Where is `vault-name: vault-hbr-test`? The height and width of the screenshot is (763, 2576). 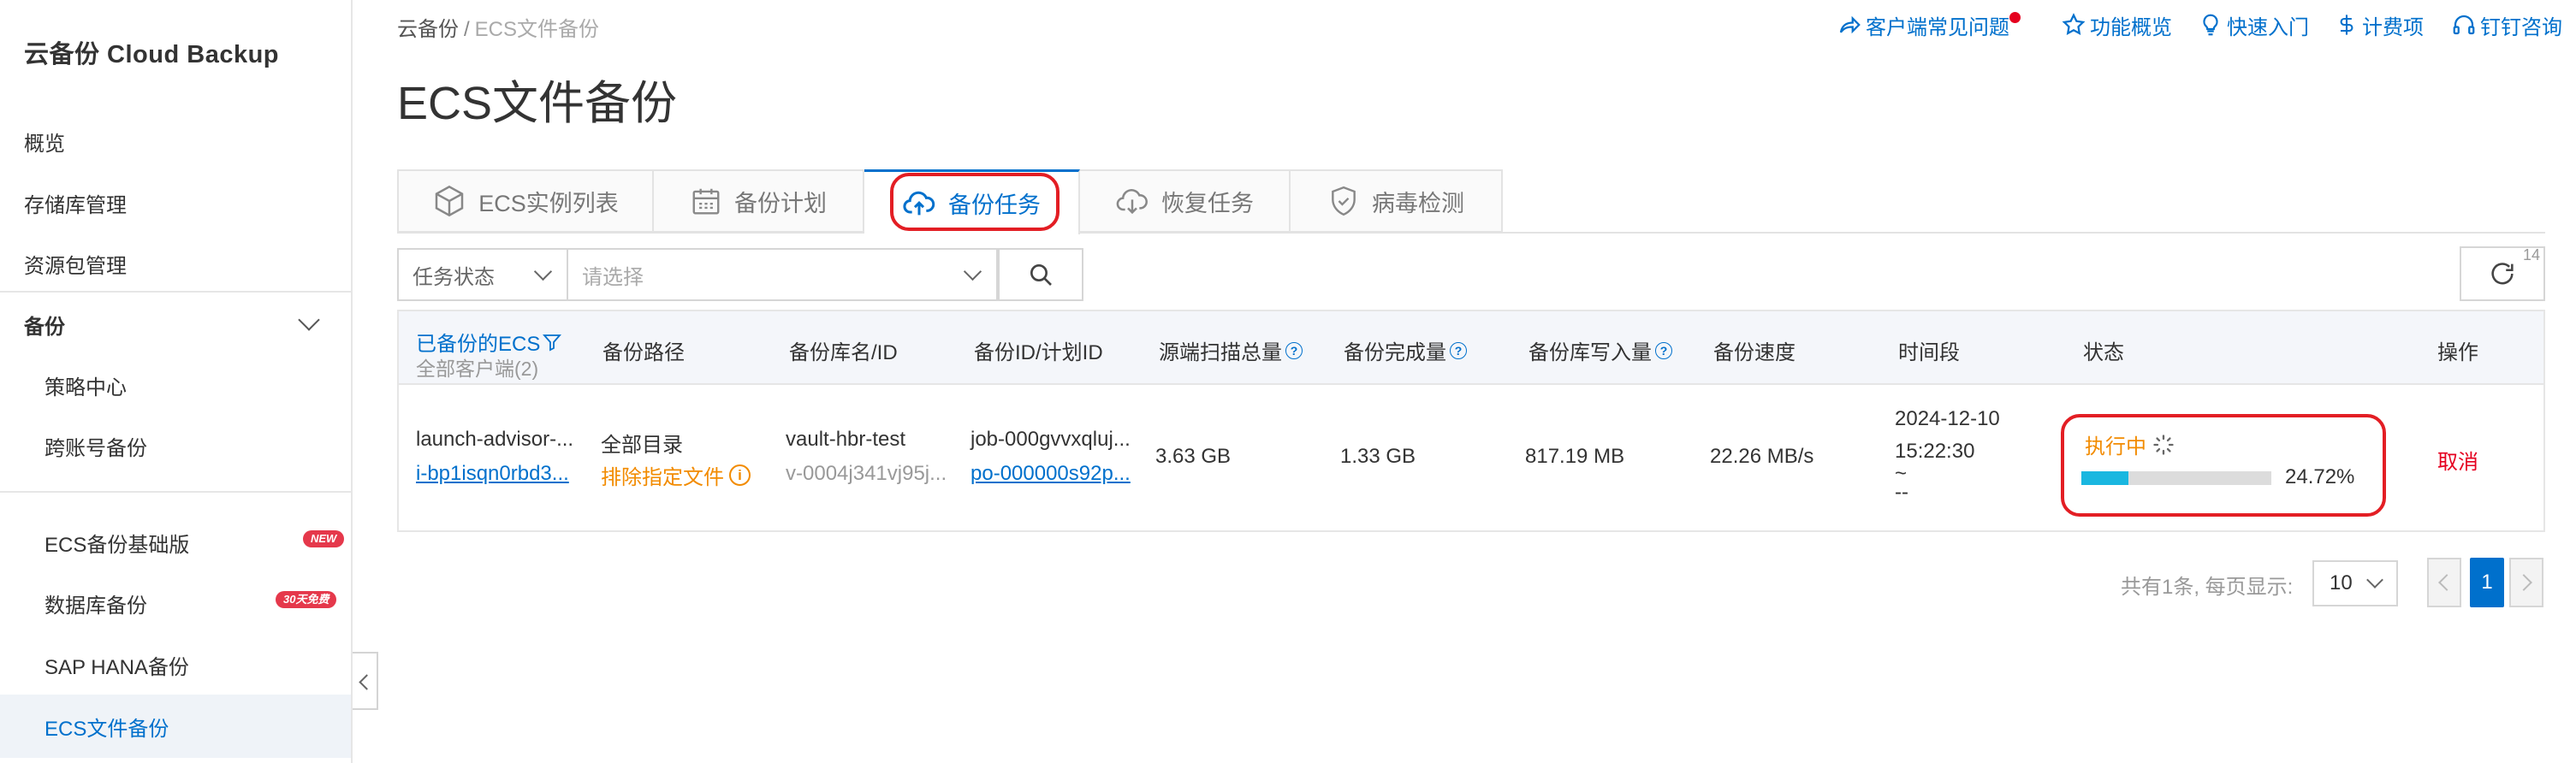 vault-name: vault-hbr-test is located at coordinates (846, 439).